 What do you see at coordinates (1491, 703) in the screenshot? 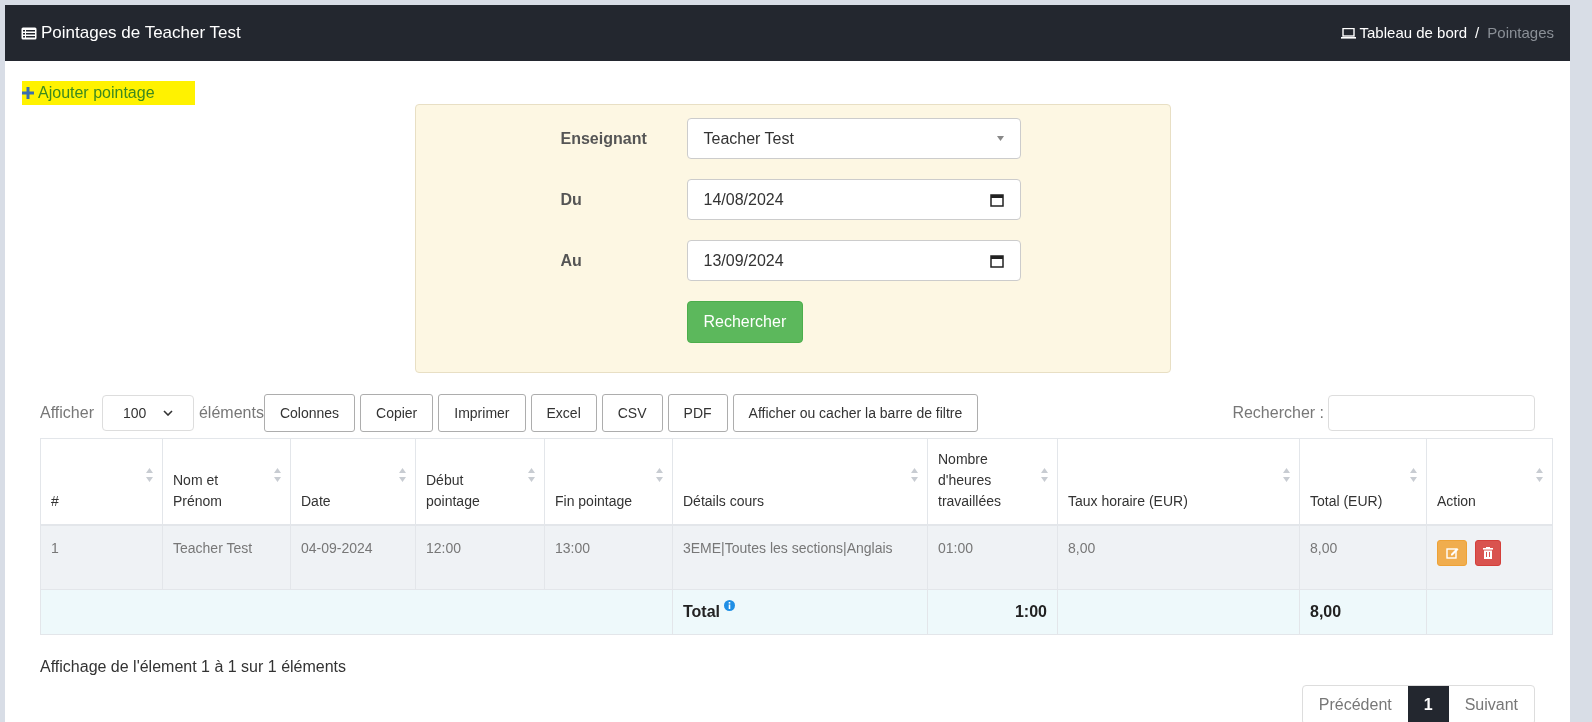
I see `next-button: Suivant` at bounding box center [1491, 703].